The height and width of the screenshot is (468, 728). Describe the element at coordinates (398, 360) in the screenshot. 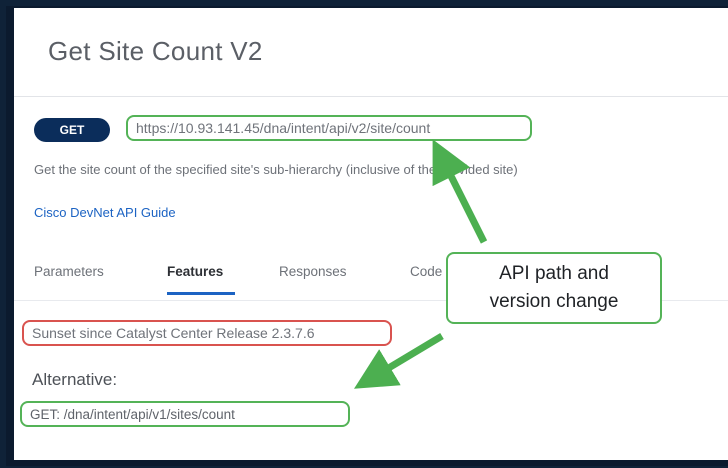

I see `arrow-to-alternative-heading` at that location.